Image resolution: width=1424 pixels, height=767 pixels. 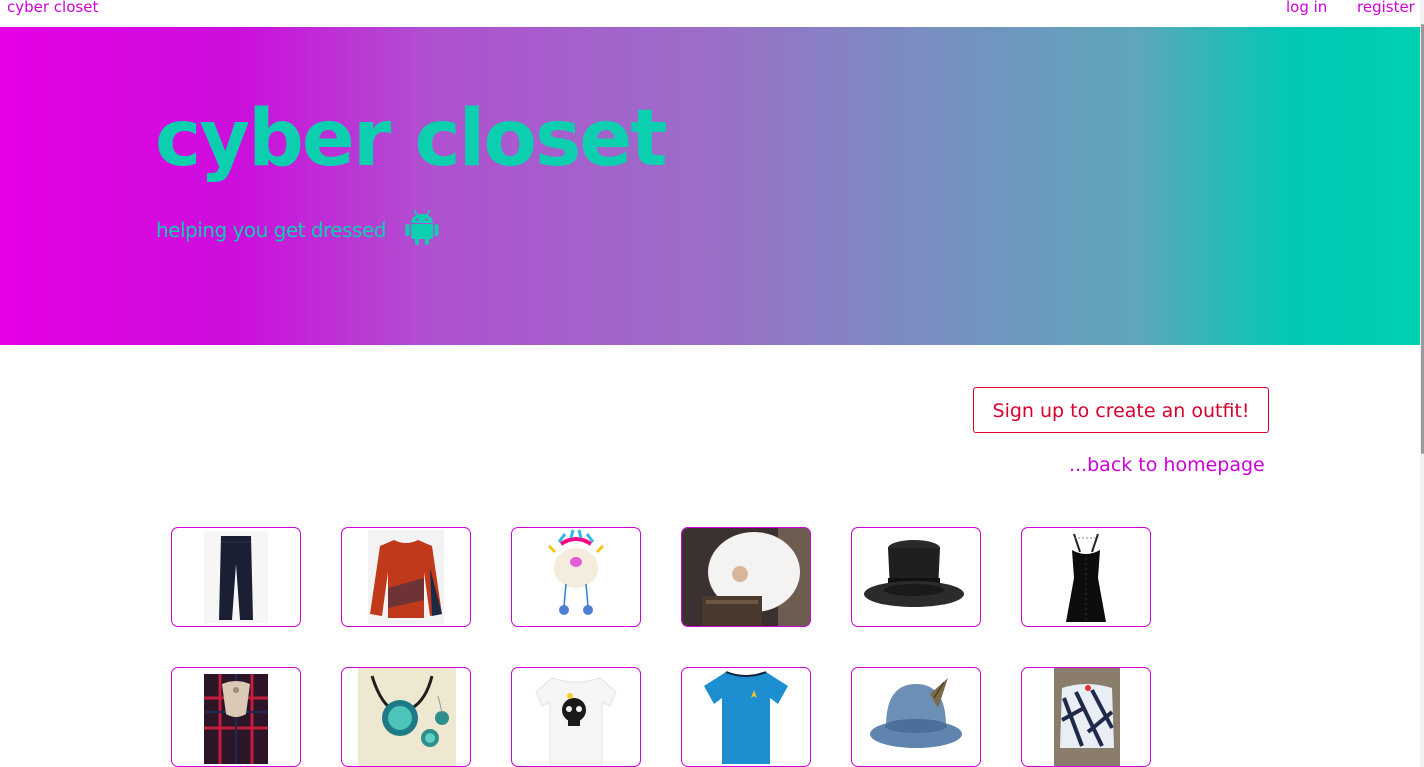 I want to click on item-tile-skull-tshirt, so click(x=576, y=717).